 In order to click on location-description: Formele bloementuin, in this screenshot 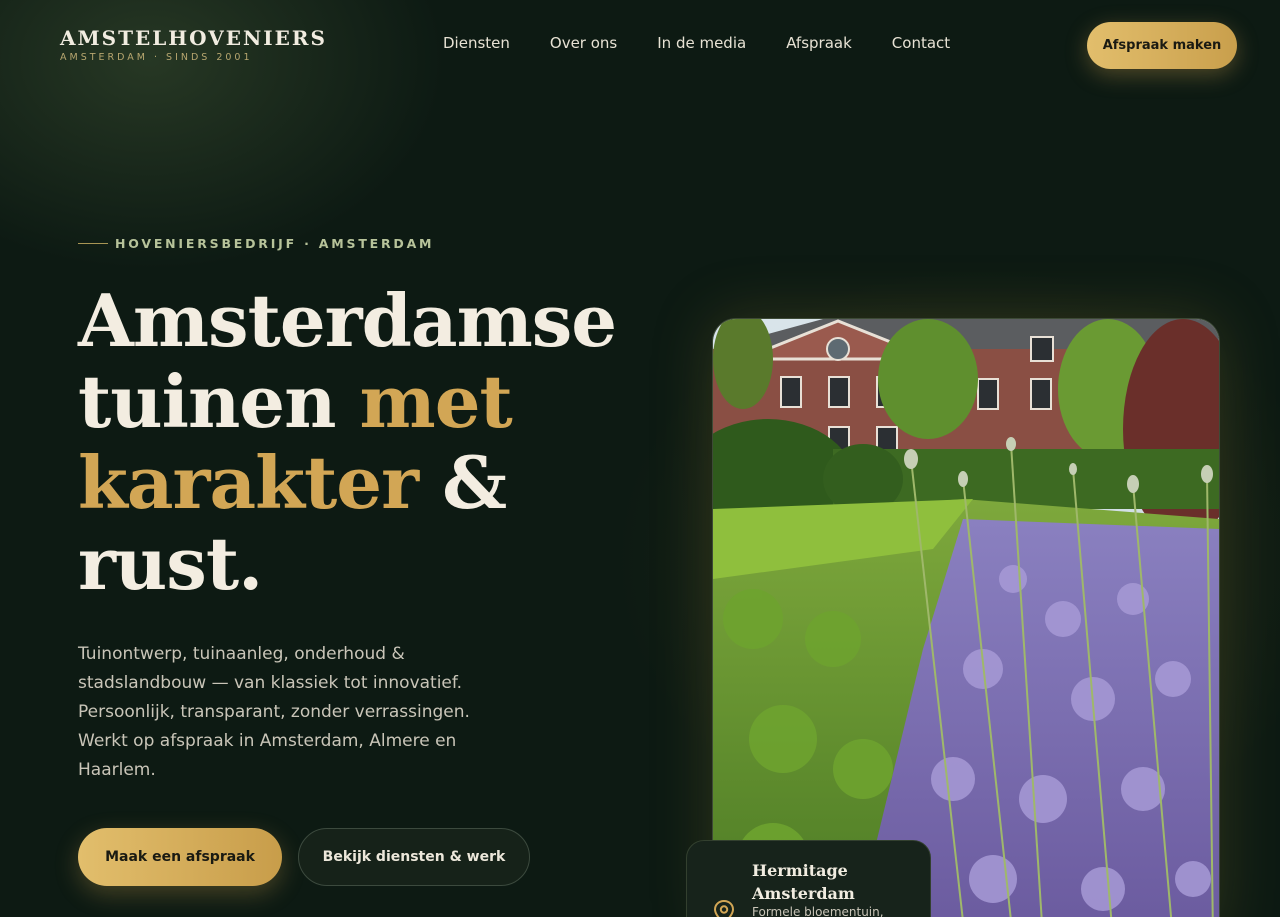, I will do `click(818, 911)`.